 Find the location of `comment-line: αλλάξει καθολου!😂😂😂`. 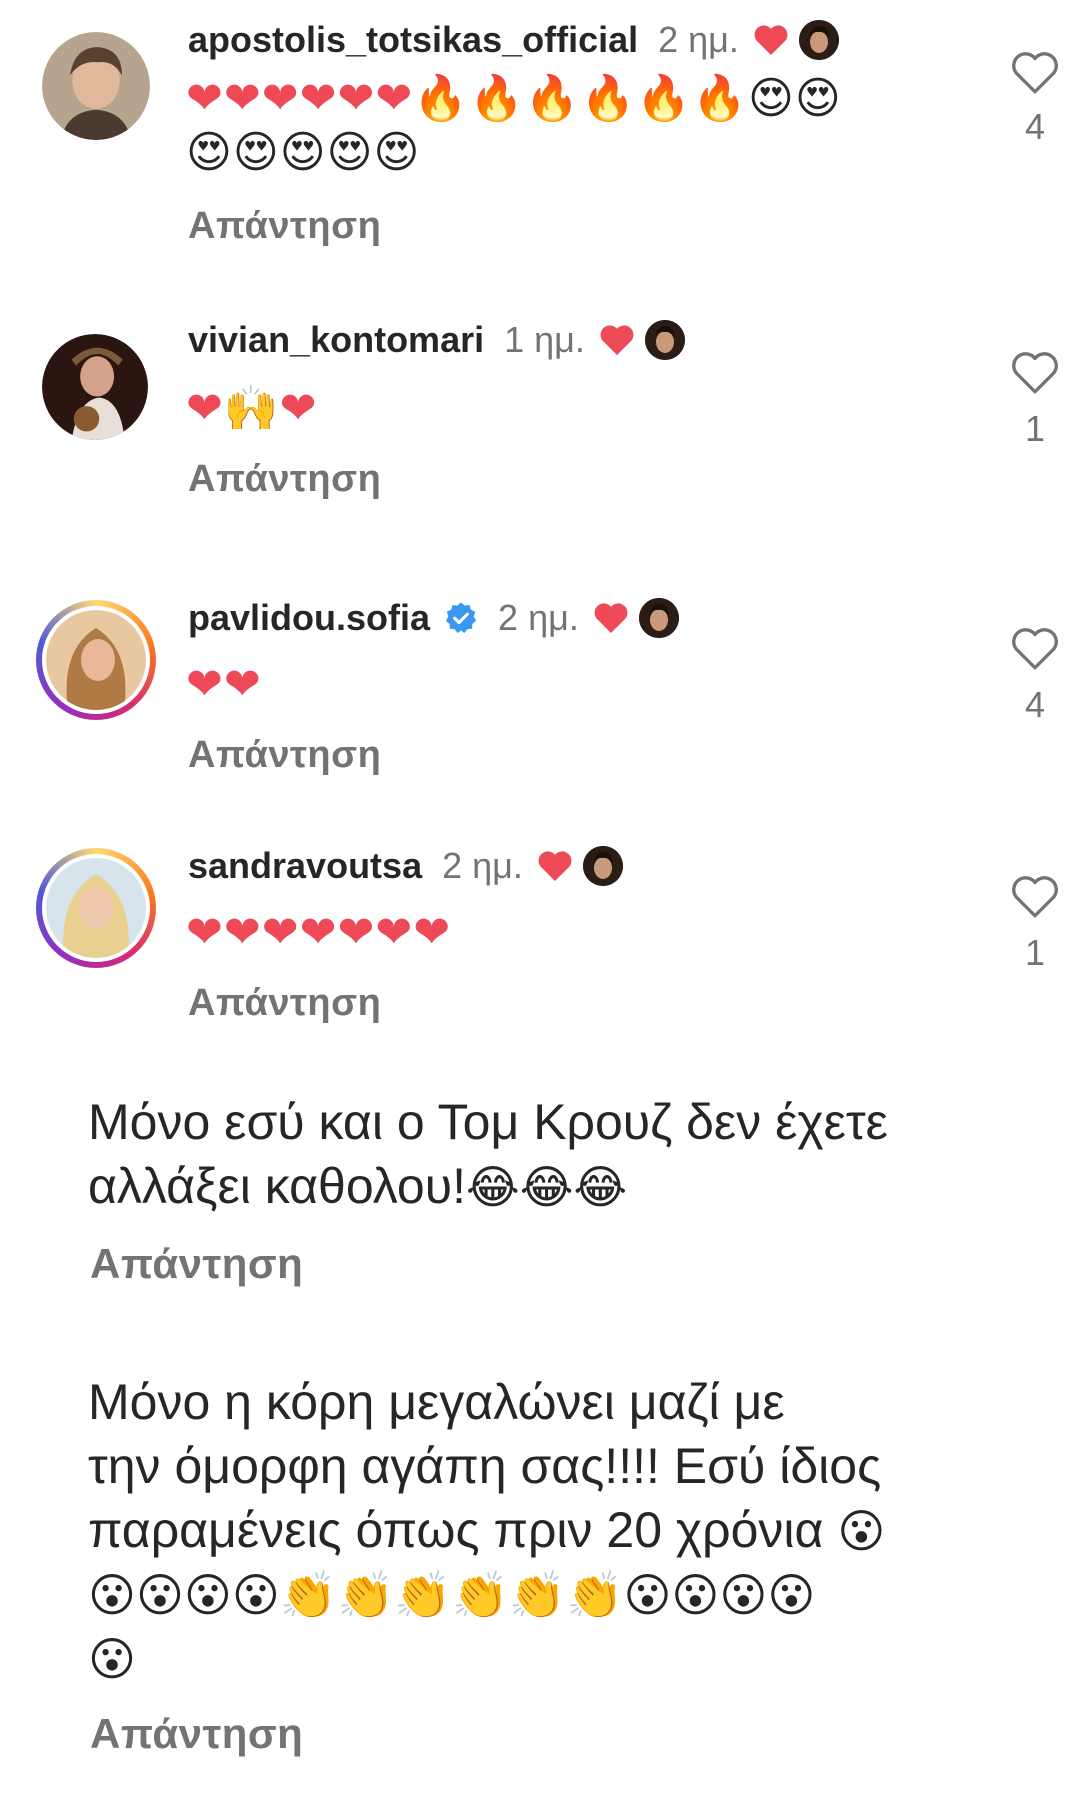

comment-line: αλλάξει καθολου!😂😂😂 is located at coordinates (568, 1186).